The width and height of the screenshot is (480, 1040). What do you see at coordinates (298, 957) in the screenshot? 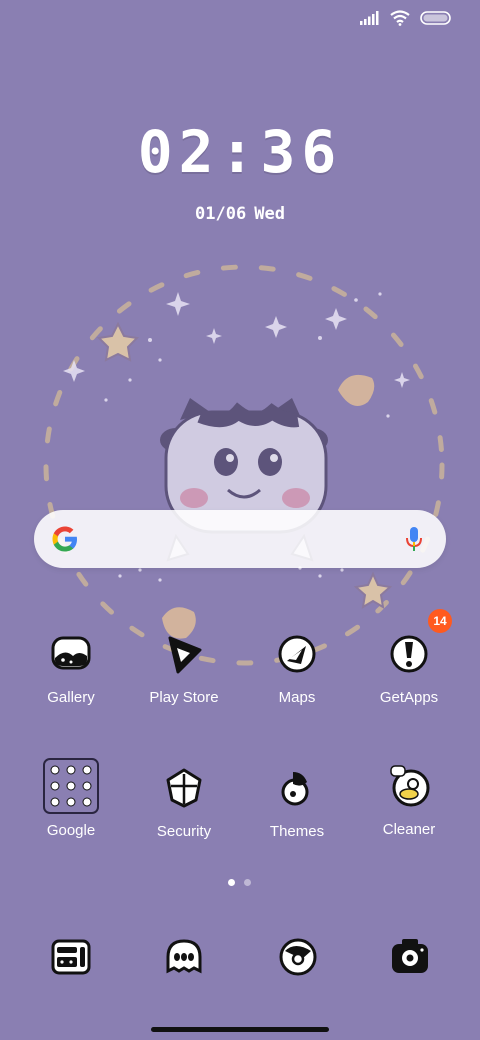
I see `browser-icon` at bounding box center [298, 957].